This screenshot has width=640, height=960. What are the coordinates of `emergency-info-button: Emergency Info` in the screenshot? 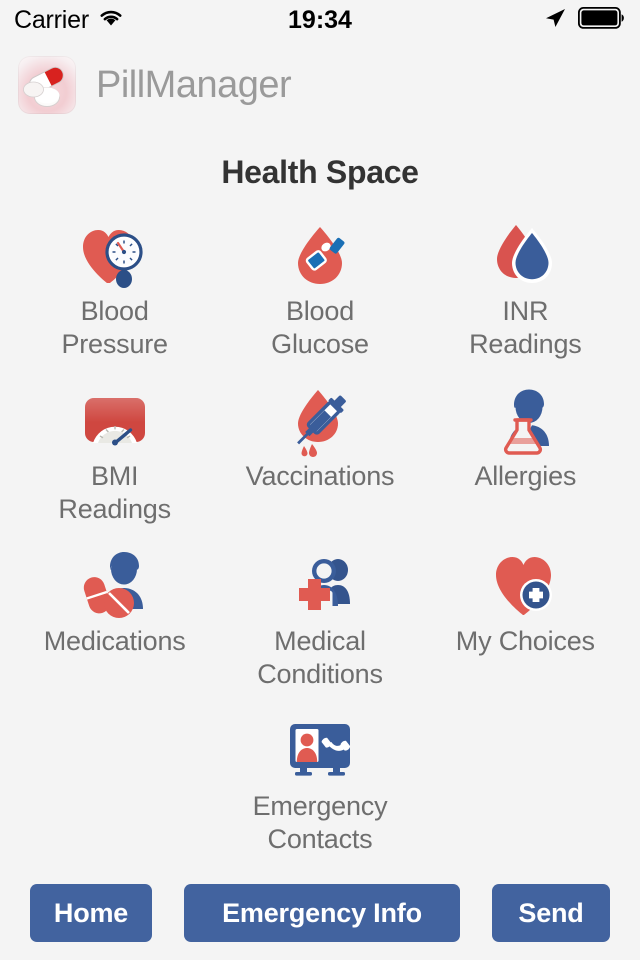 It's located at (322, 913).